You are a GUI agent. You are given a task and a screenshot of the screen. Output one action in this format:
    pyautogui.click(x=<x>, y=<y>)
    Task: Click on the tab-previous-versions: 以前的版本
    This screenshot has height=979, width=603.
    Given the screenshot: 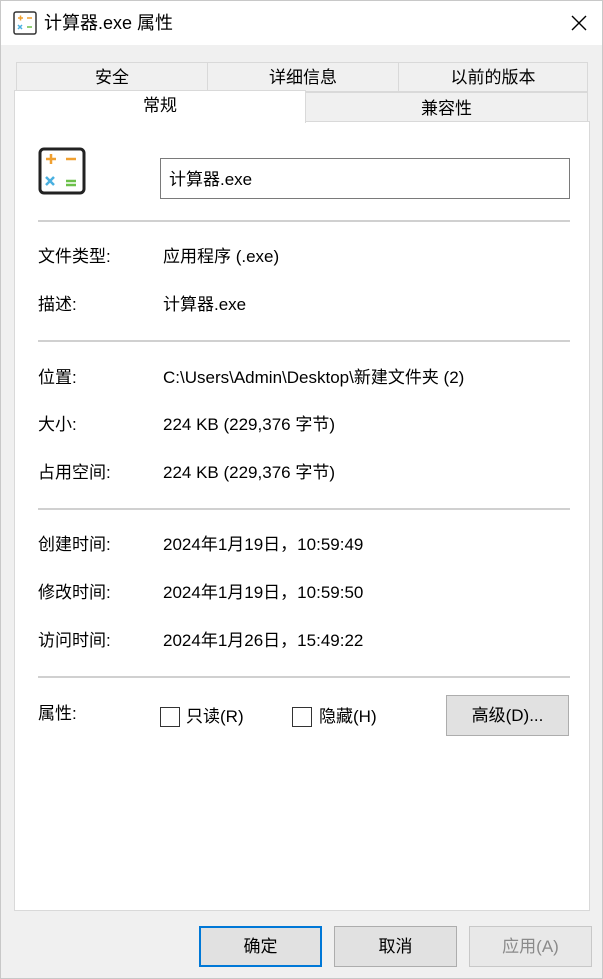 What is the action you would take?
    pyautogui.click(x=493, y=77)
    